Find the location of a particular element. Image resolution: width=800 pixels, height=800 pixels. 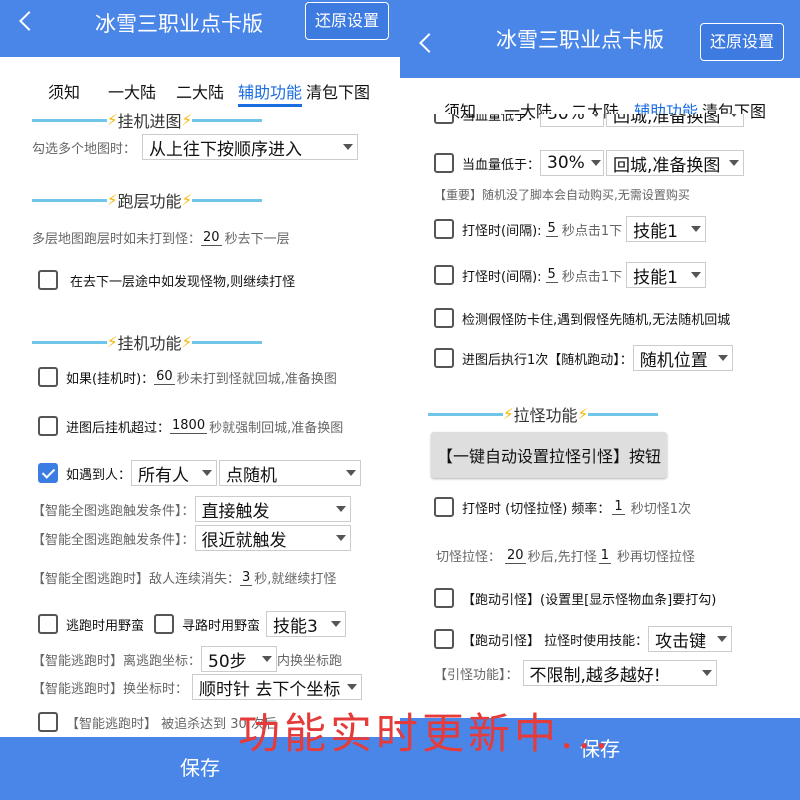

random-run-label: 进图后执行1次【随机跑动】： is located at coordinates (547, 360).